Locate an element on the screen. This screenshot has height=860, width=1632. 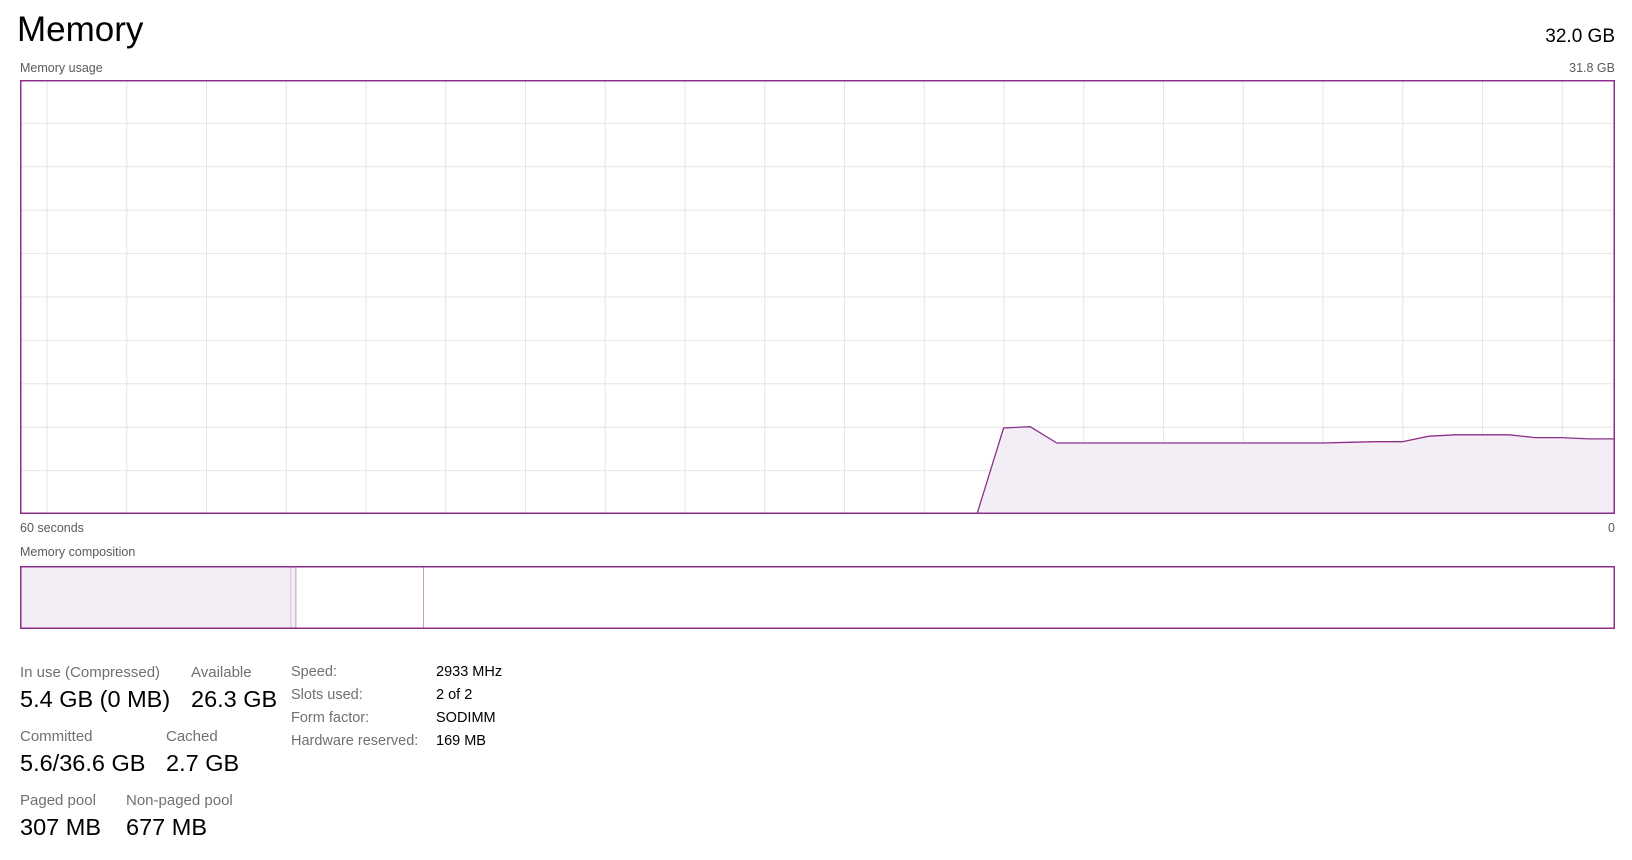
time-axis-end-label: 0 is located at coordinates (1611, 528).